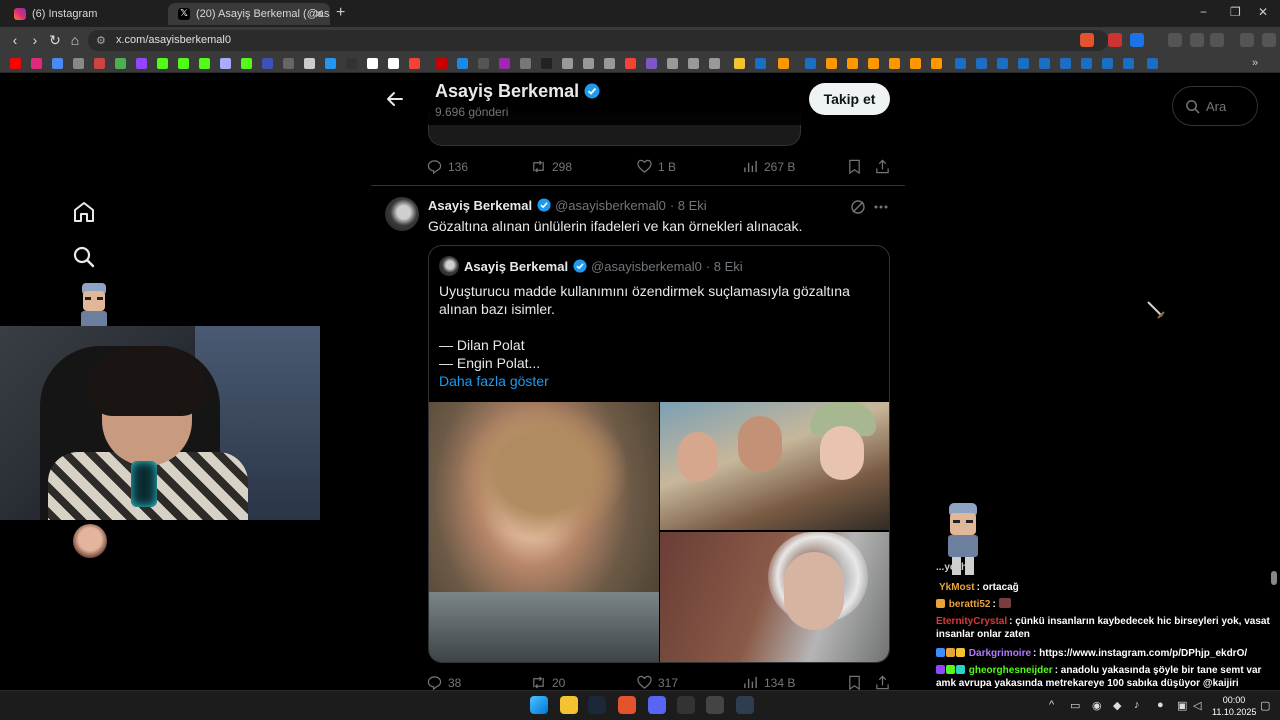 This screenshot has width=1280, height=720. Describe the element at coordinates (35, 40) in the screenshot. I see `forward-icon: ›` at that location.